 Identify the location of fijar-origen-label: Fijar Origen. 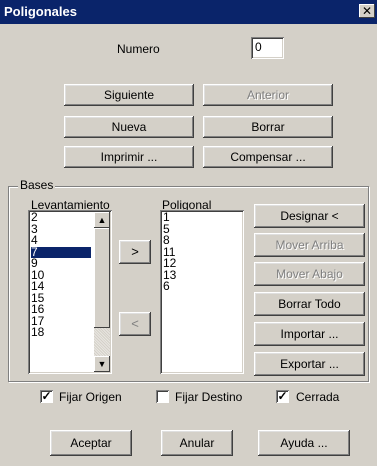
(90, 397).